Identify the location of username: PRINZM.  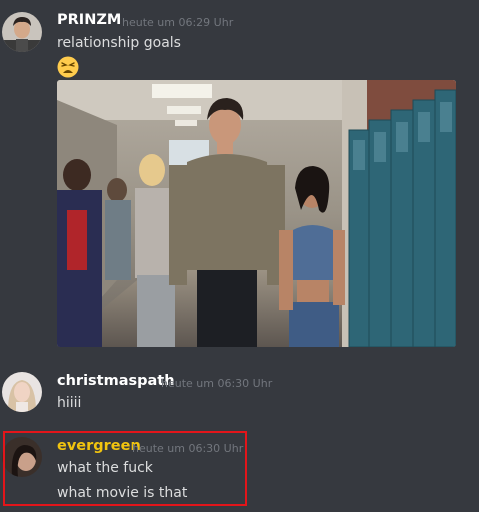
(89, 20).